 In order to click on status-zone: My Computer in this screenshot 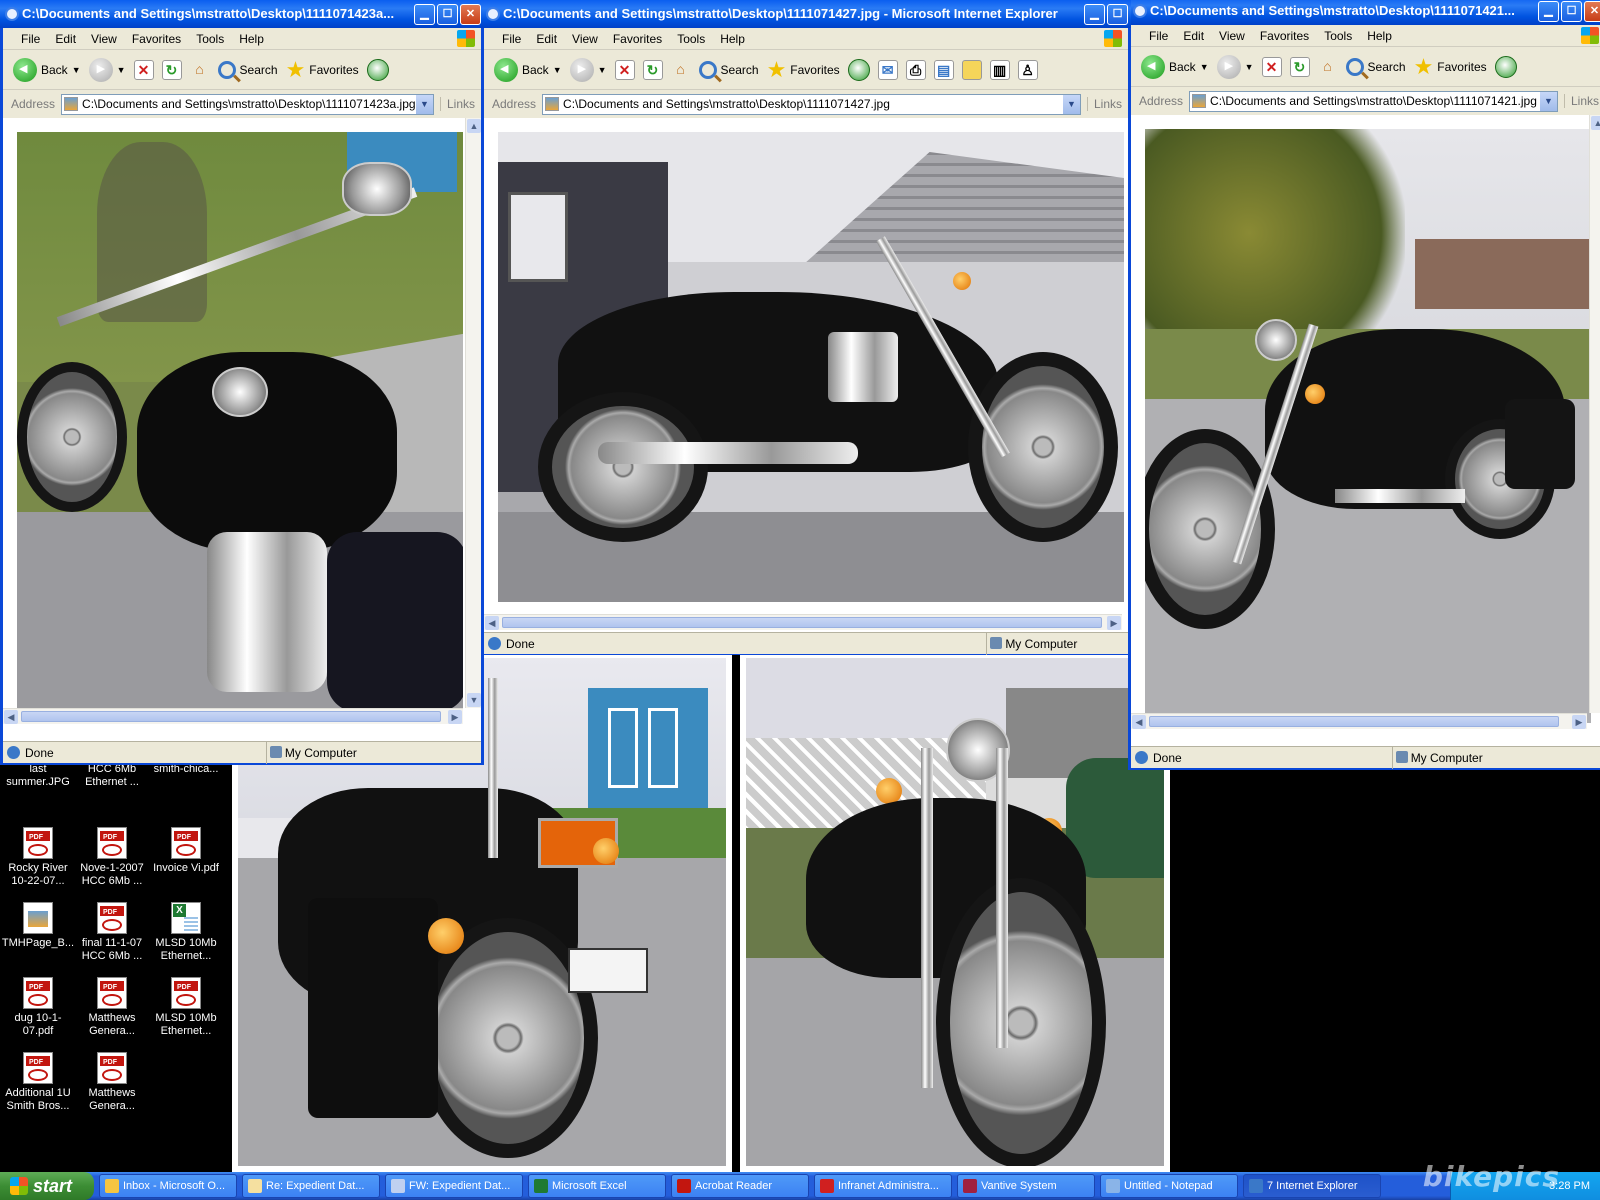, I will do `click(1437, 757)`.